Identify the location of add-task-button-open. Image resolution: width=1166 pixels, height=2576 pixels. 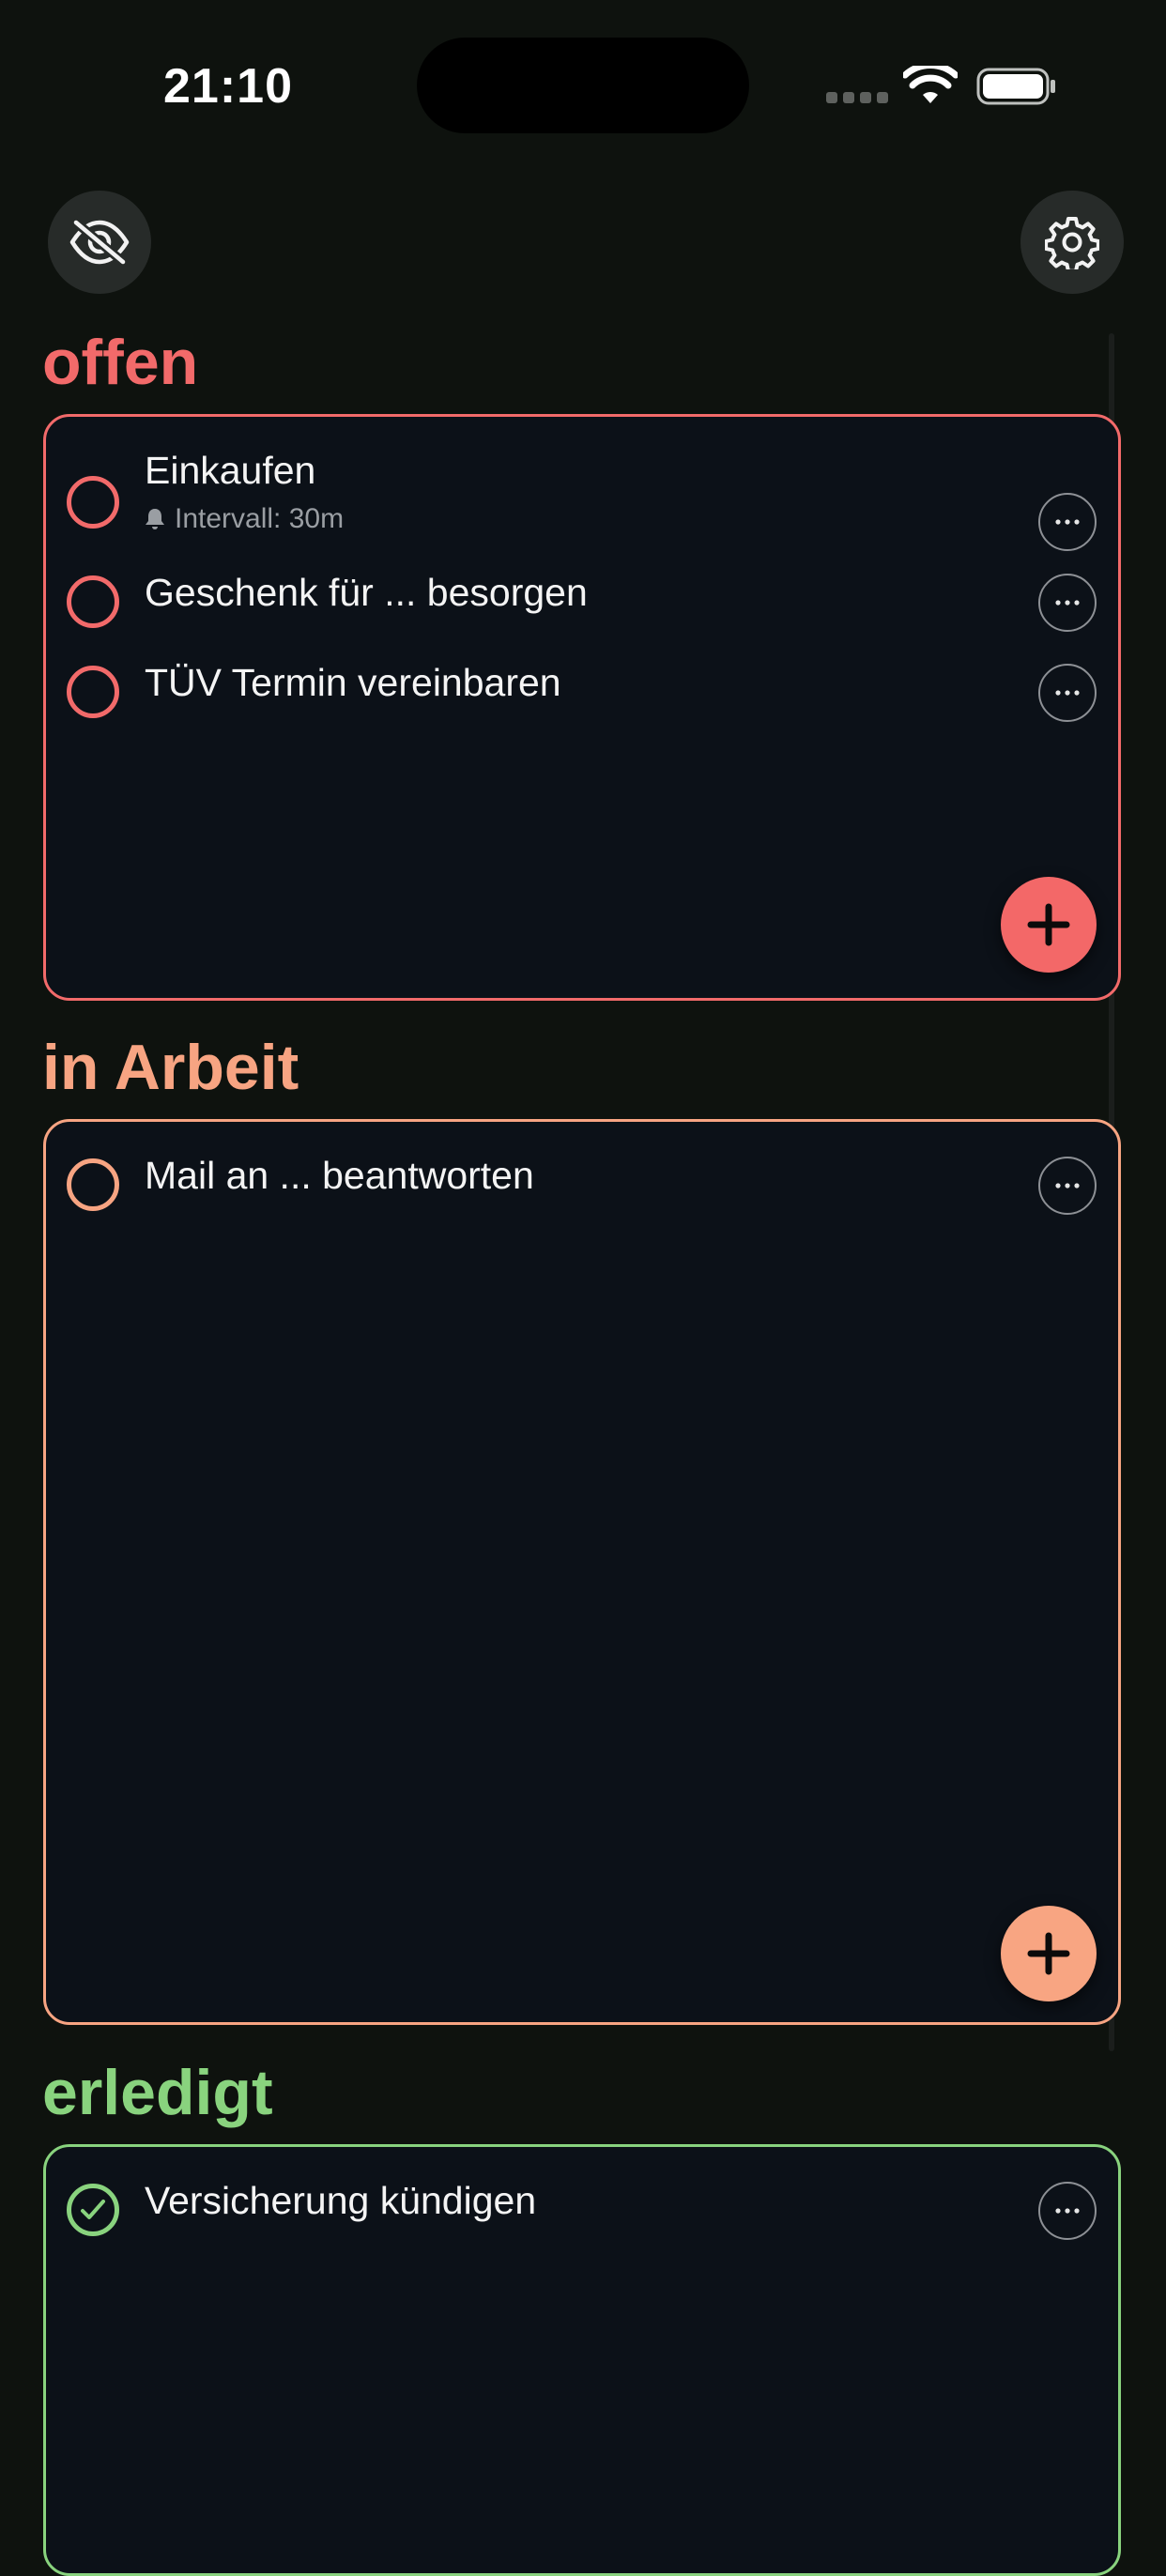
(1049, 925).